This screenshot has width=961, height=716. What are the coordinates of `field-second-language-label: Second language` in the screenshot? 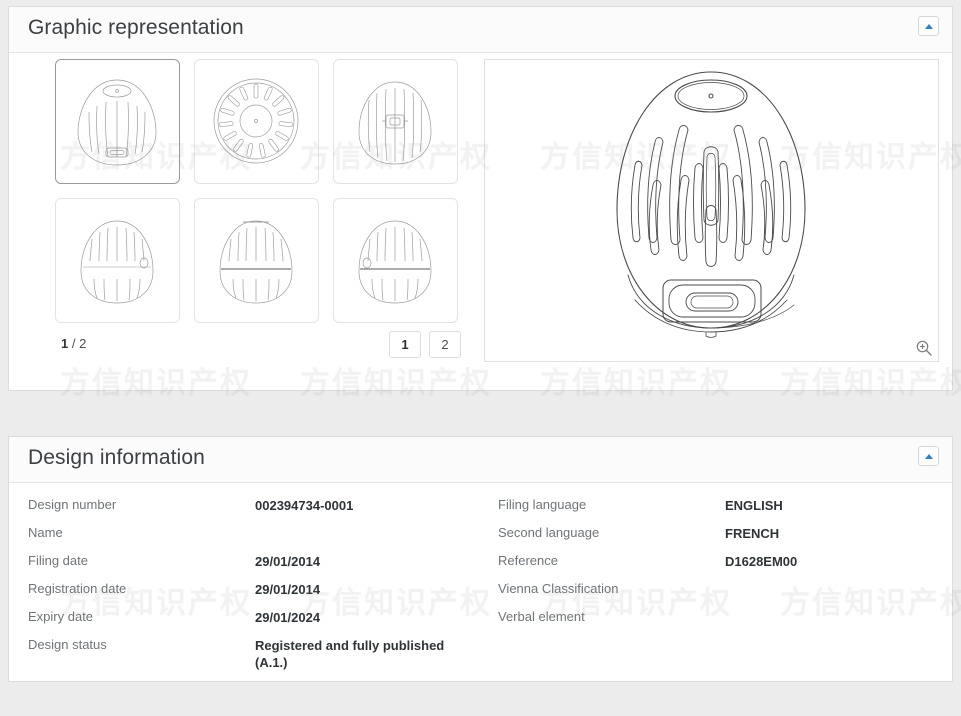 It's located at (549, 532).